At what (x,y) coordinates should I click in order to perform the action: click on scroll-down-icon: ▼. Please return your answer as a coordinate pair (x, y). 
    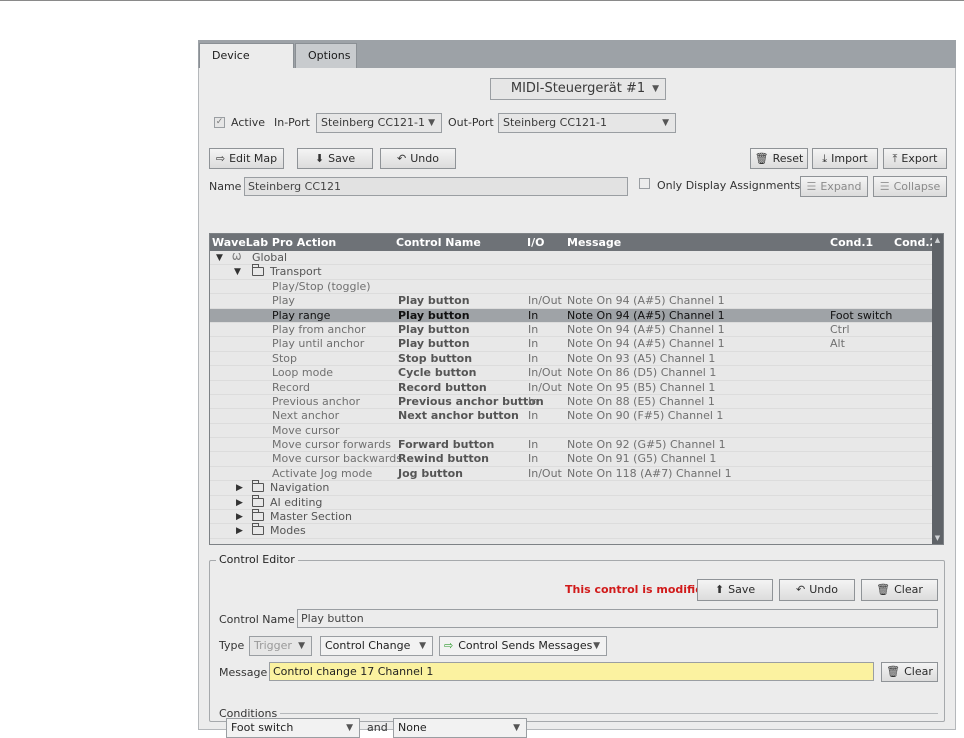
    Looking at the image, I should click on (937, 538).